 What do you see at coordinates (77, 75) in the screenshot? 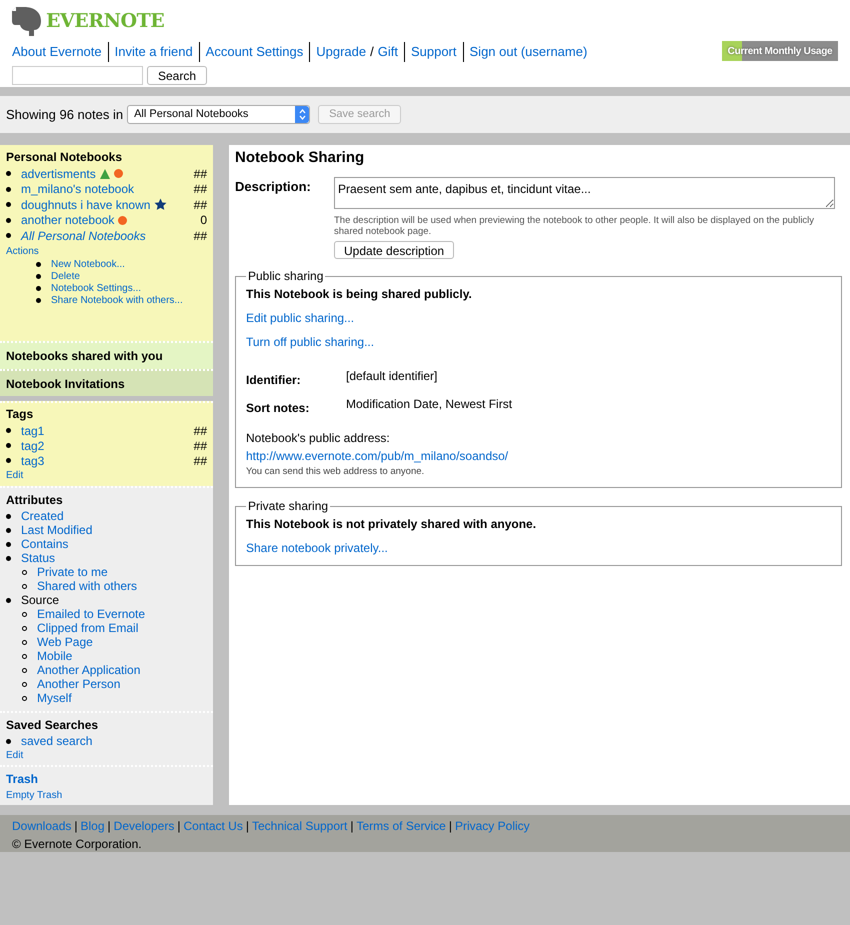
I see `search-field` at bounding box center [77, 75].